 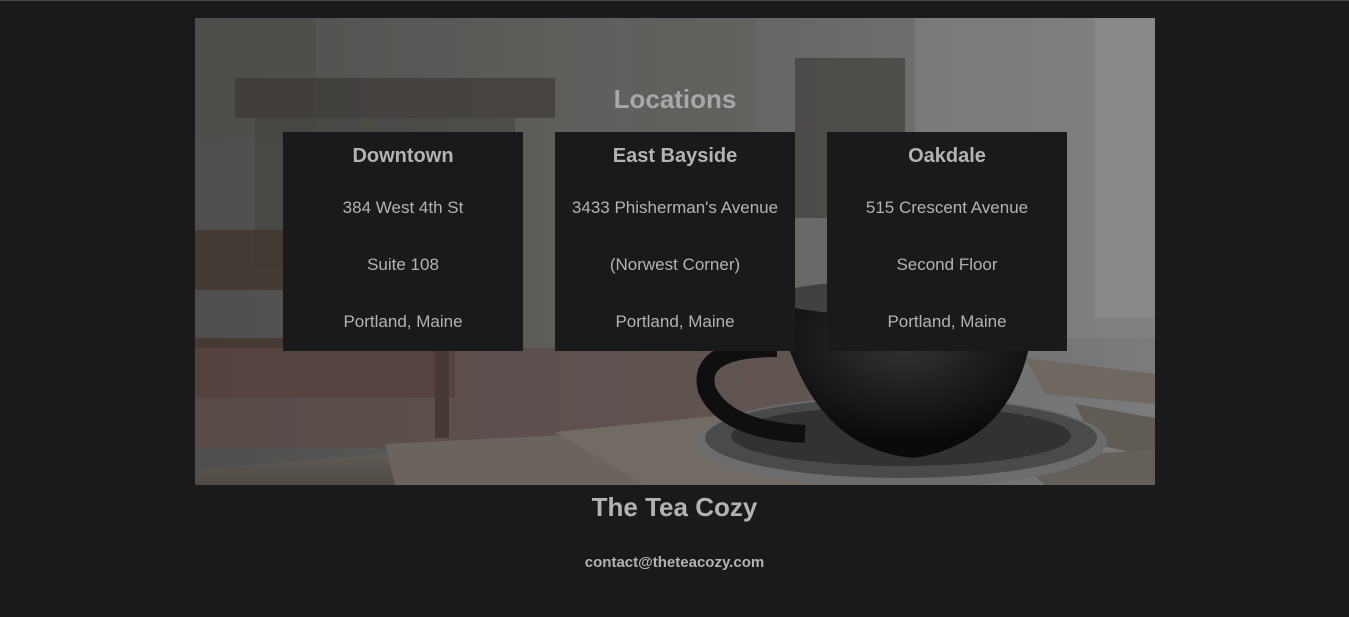 I want to click on location-detail: Second Floor, so click(x=947, y=264).